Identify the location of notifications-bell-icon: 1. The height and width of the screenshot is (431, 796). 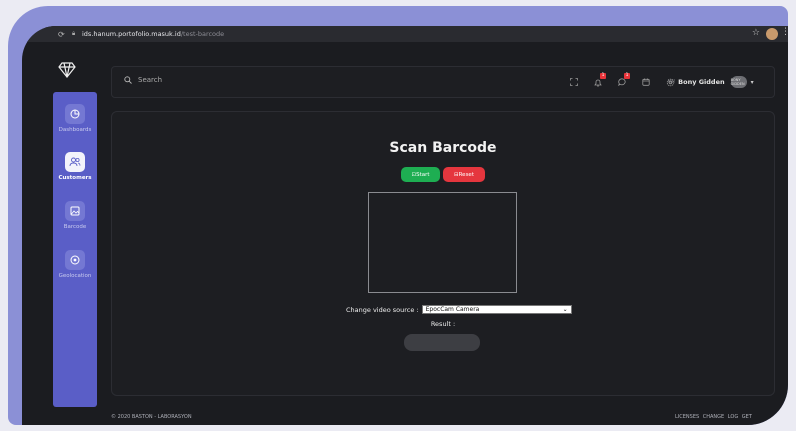
(598, 81).